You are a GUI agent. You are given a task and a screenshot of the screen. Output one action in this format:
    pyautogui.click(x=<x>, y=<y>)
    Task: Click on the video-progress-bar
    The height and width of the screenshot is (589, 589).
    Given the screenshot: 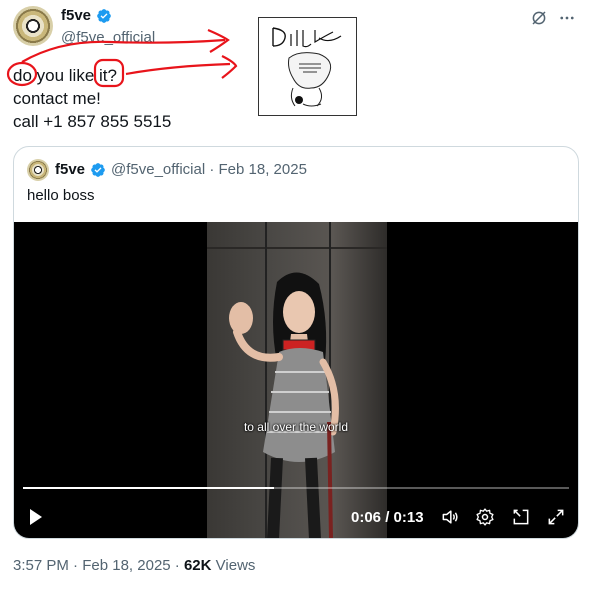 What is the action you would take?
    pyautogui.click(x=296, y=488)
    